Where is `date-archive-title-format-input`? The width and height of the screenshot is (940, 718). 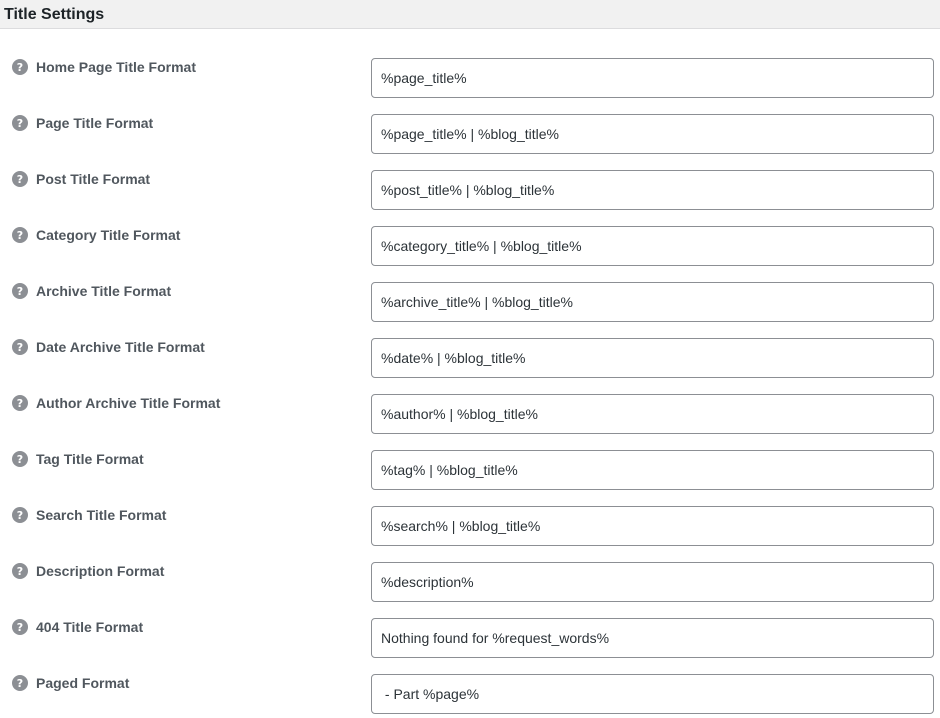
date-archive-title-format-input is located at coordinates (652, 358).